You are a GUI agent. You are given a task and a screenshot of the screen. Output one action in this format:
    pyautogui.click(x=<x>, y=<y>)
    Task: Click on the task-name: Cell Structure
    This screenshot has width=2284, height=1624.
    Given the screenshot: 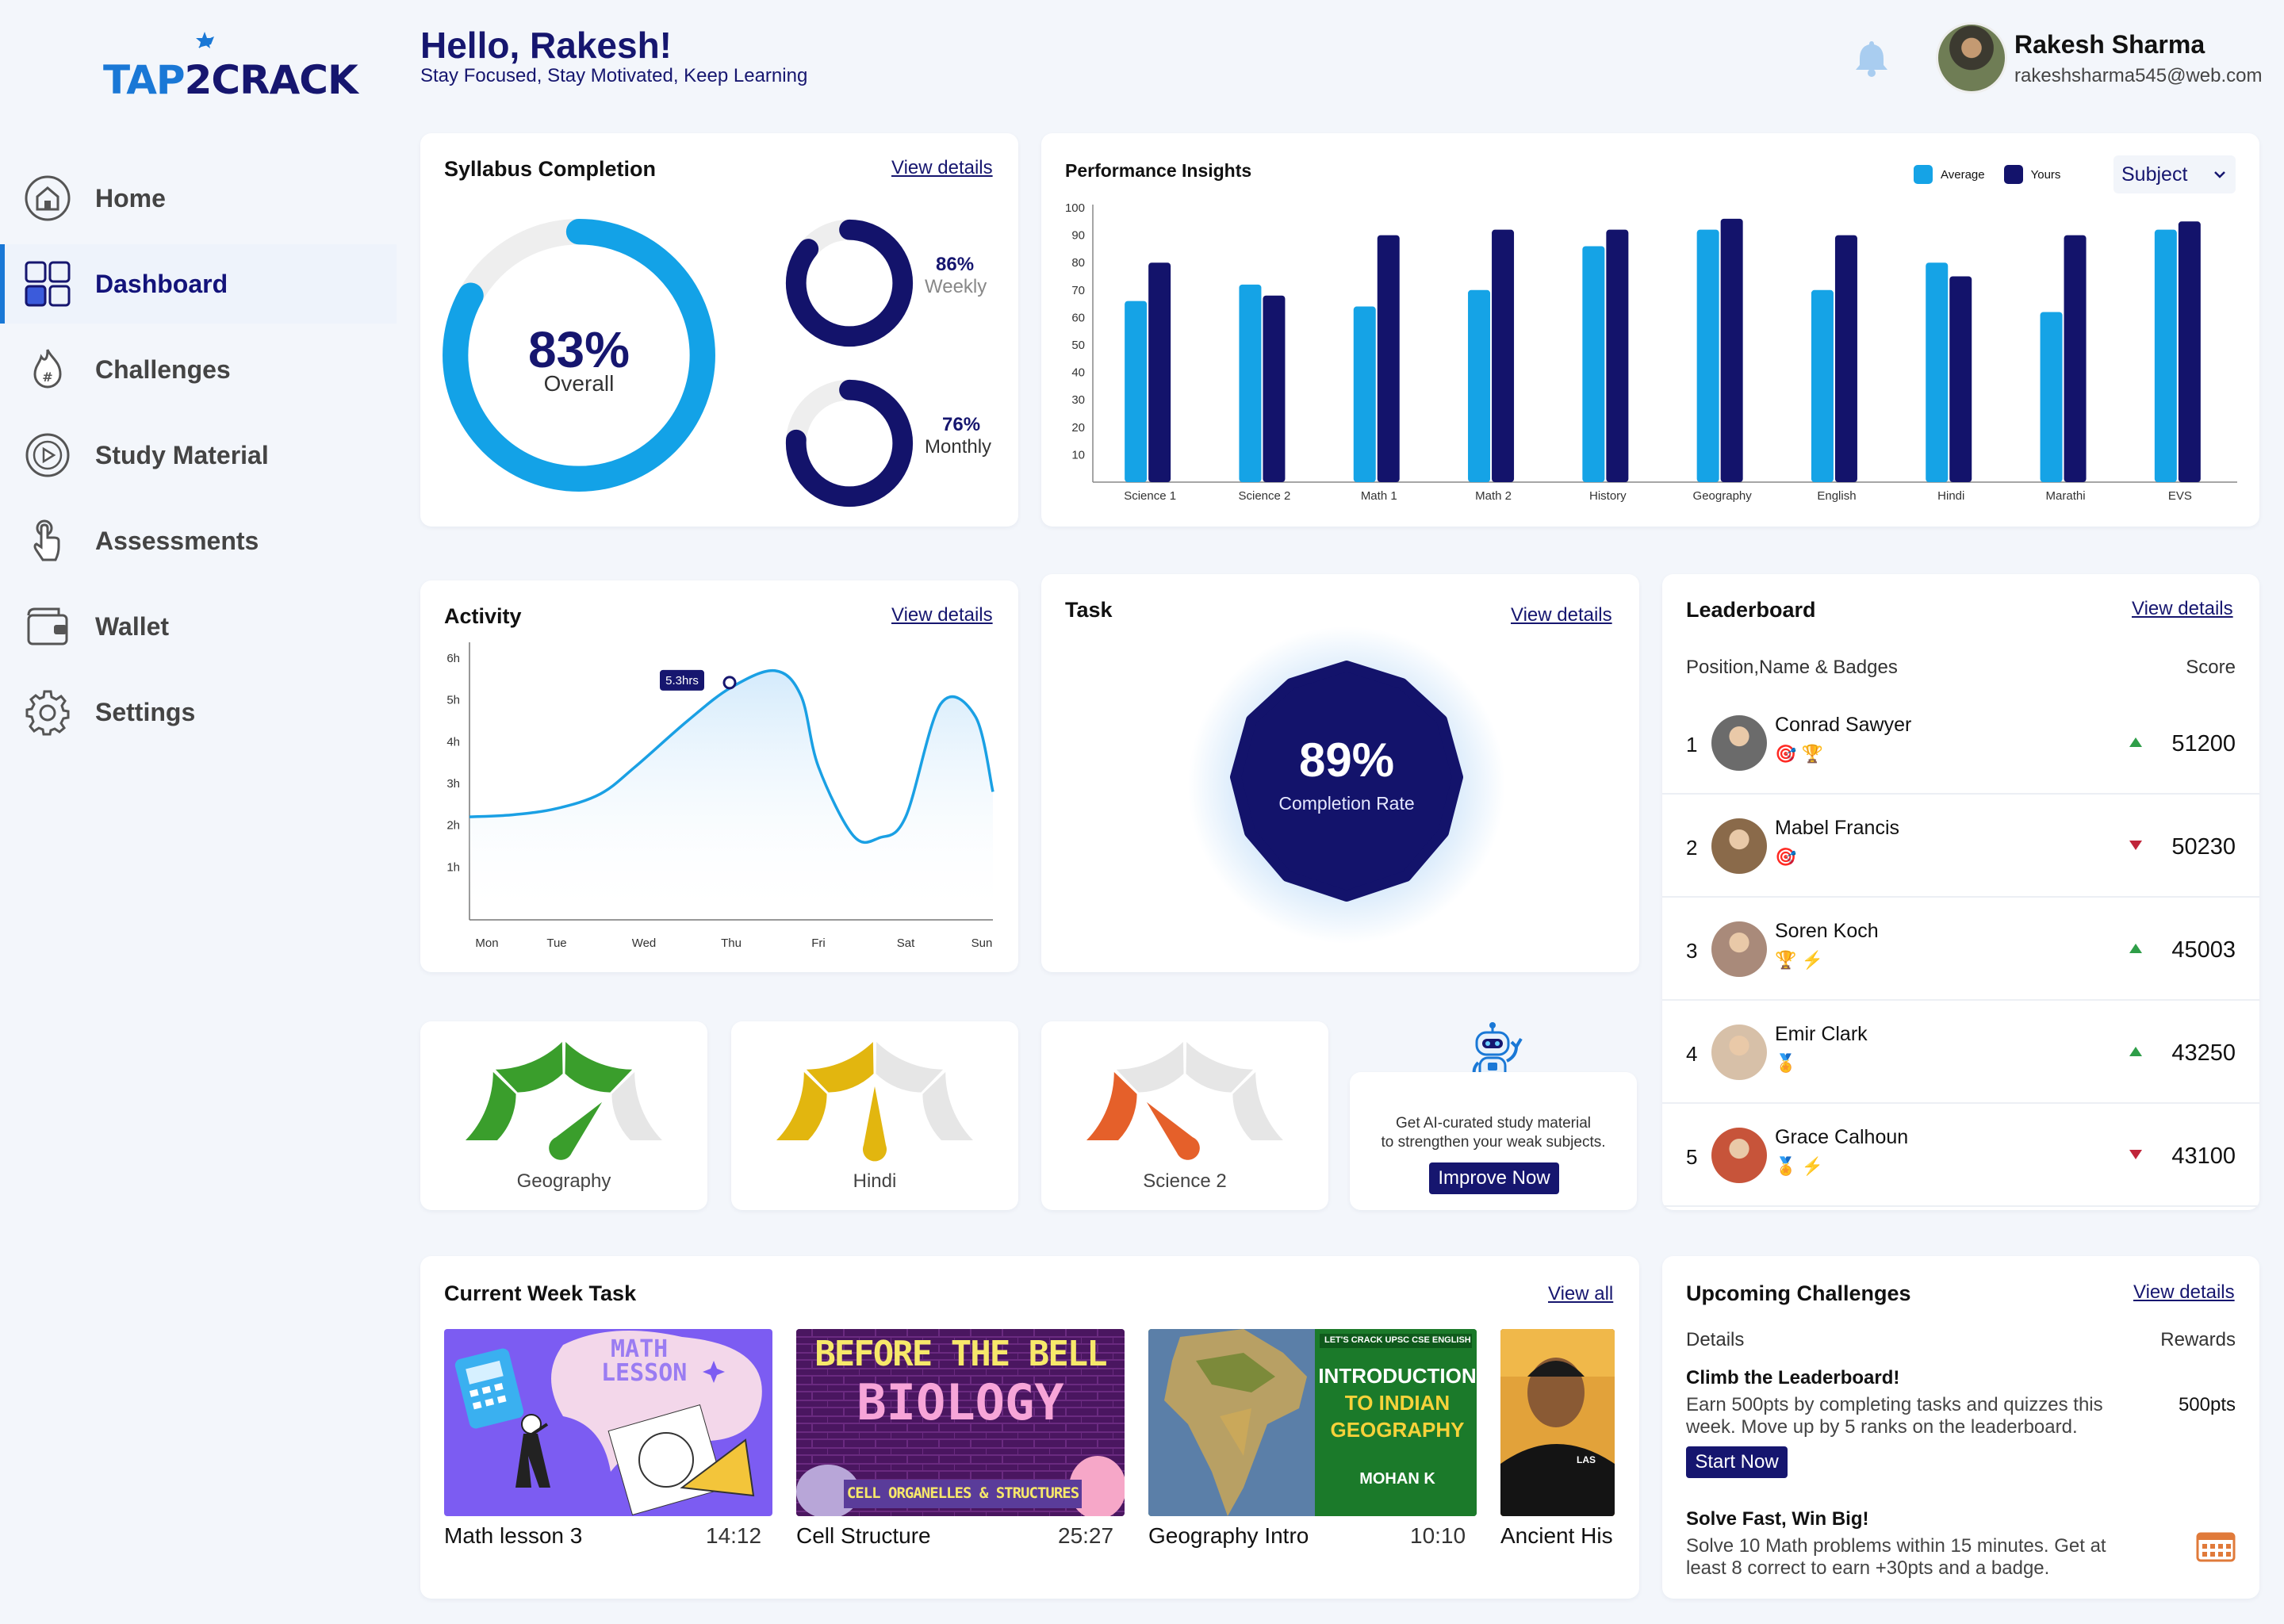 What is the action you would take?
    pyautogui.click(x=863, y=1536)
    